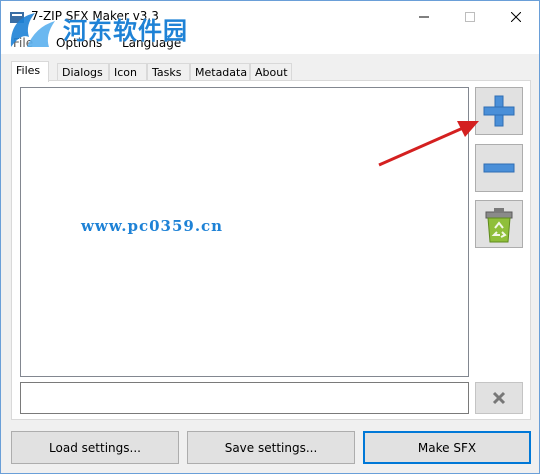 The width and height of the screenshot is (540, 474). I want to click on menu-file: File, so click(23, 43).